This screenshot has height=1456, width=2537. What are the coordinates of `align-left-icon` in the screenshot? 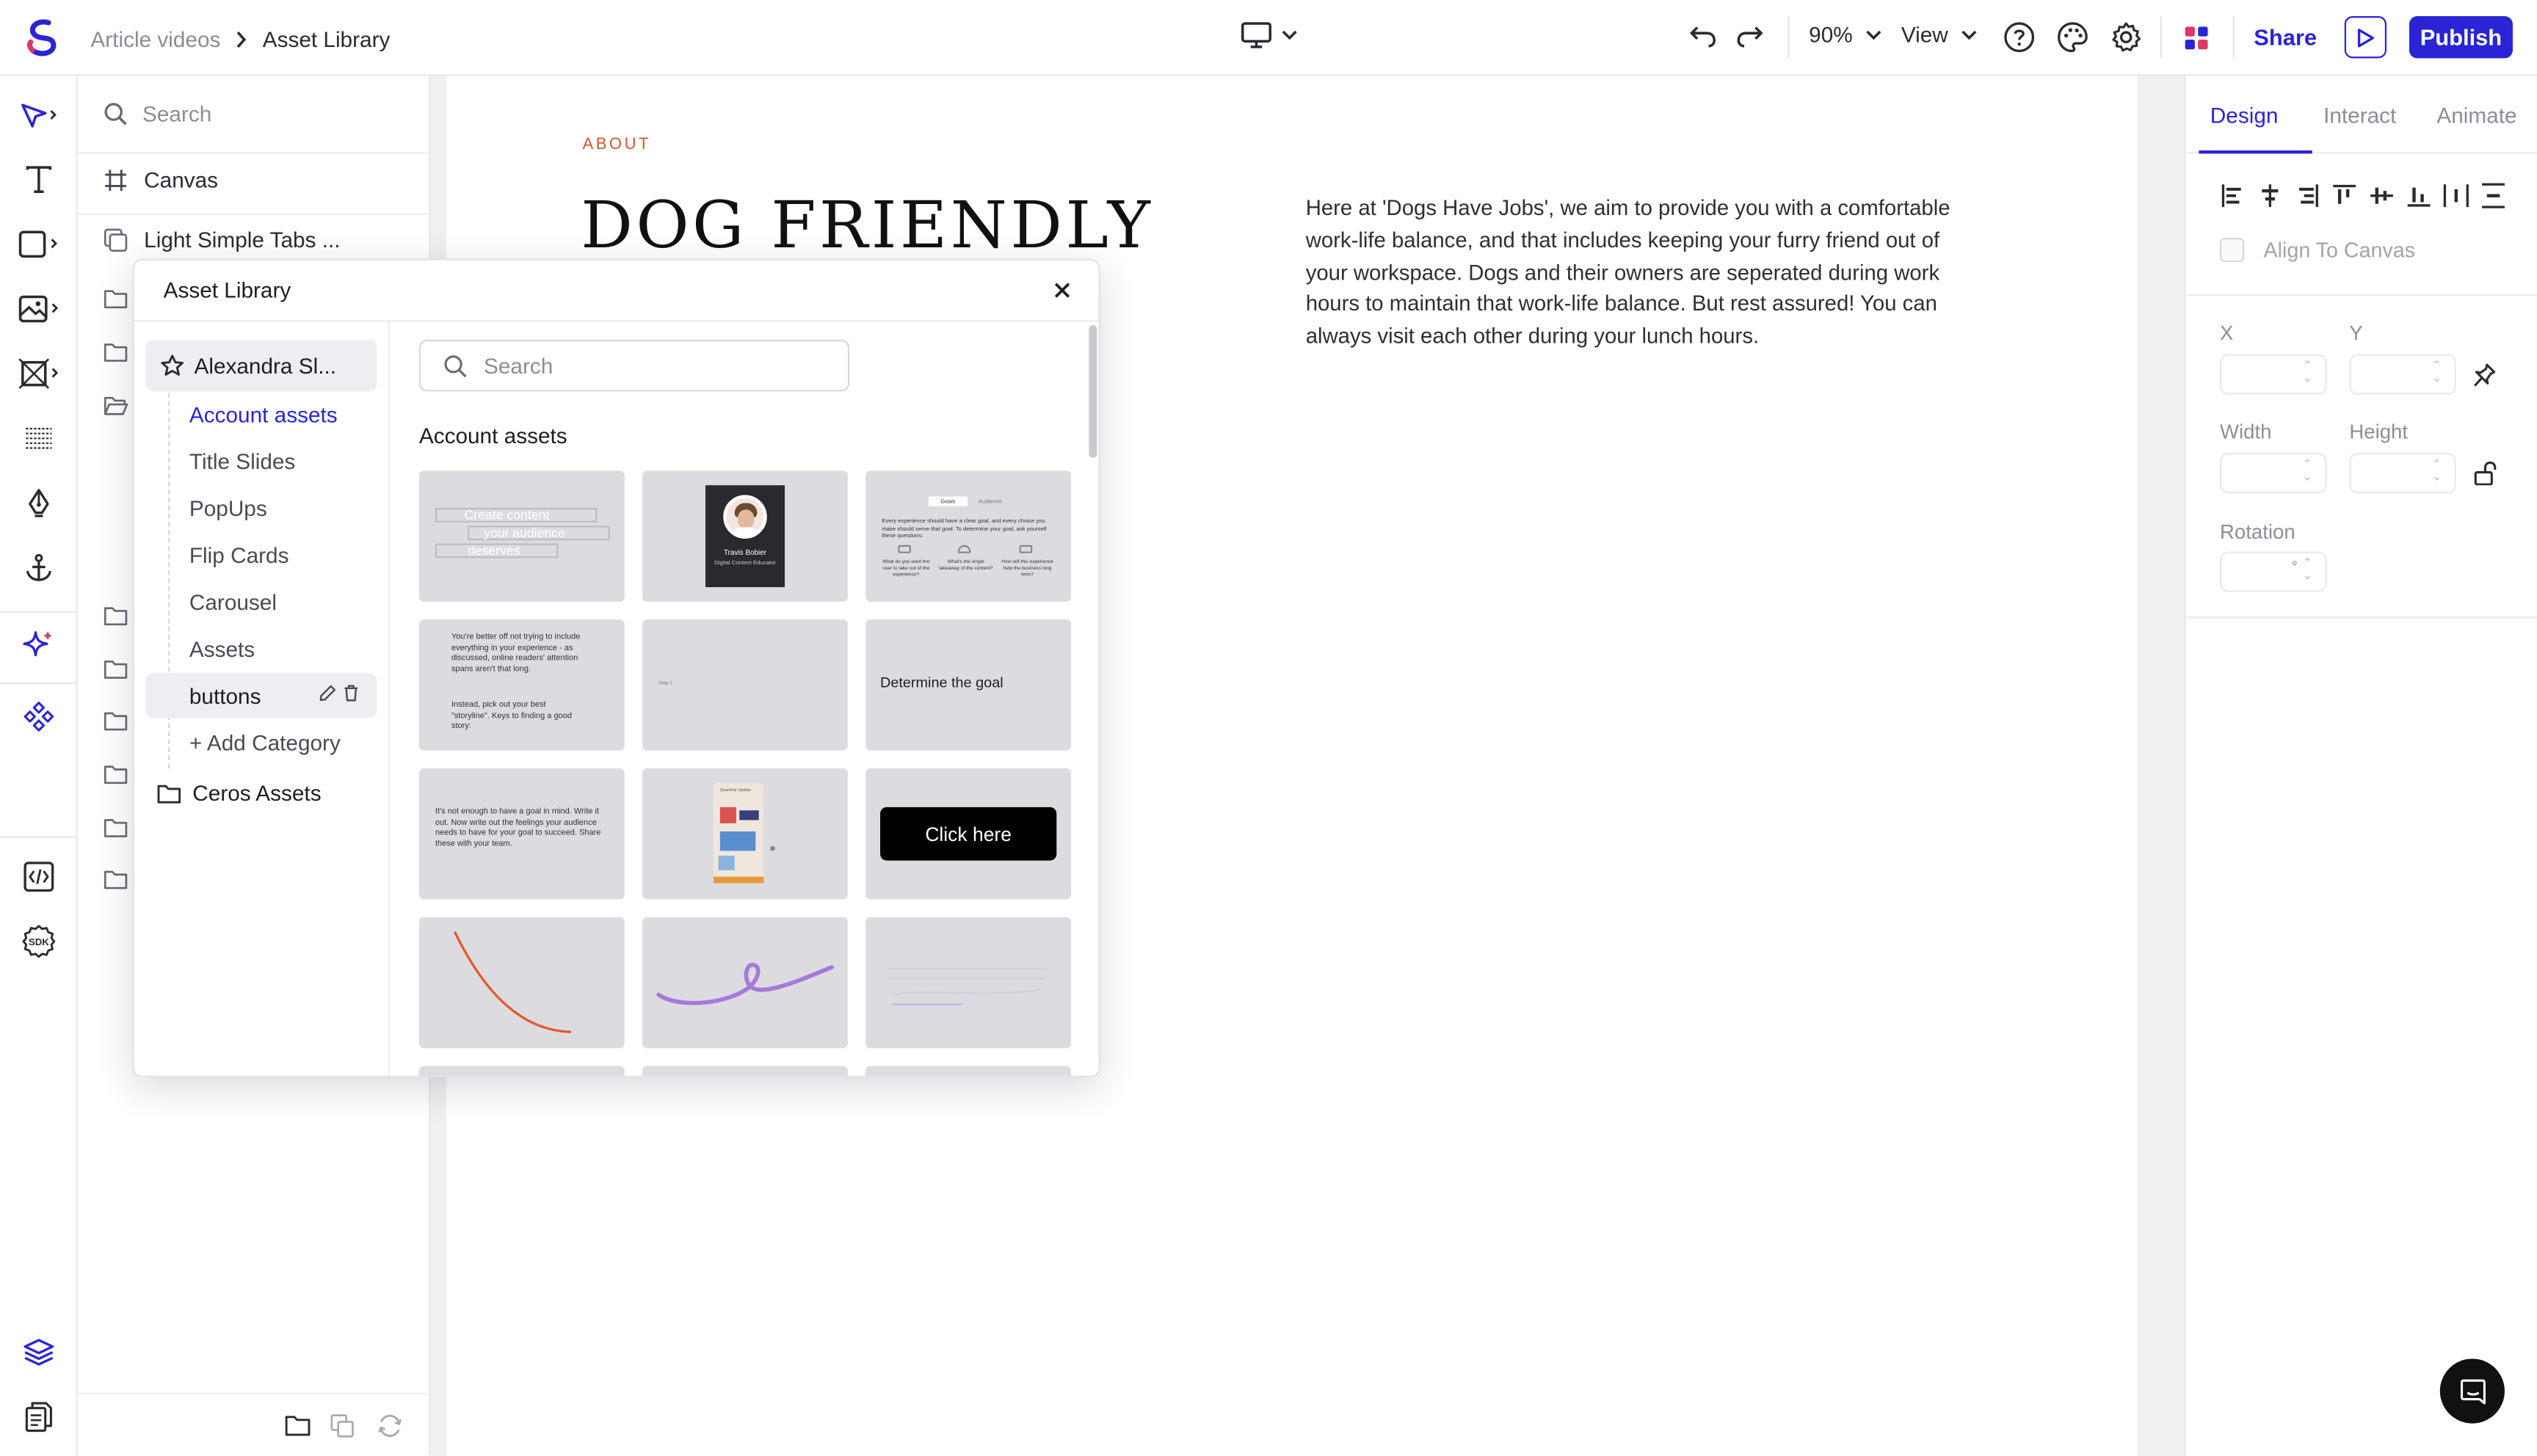 It's located at (2233, 195).